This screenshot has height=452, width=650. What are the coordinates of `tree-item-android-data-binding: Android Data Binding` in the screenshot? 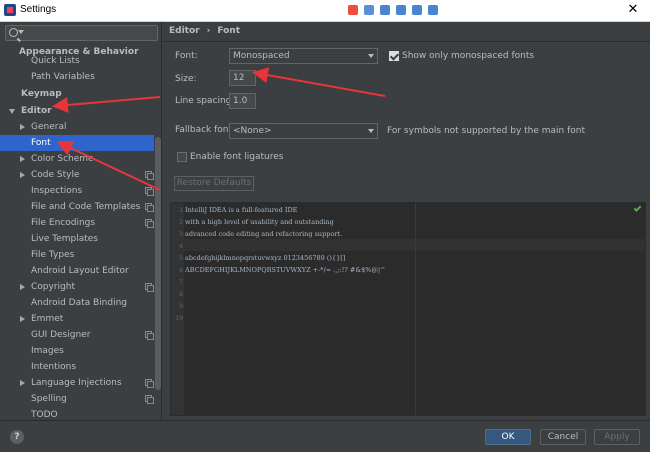 It's located at (79, 303).